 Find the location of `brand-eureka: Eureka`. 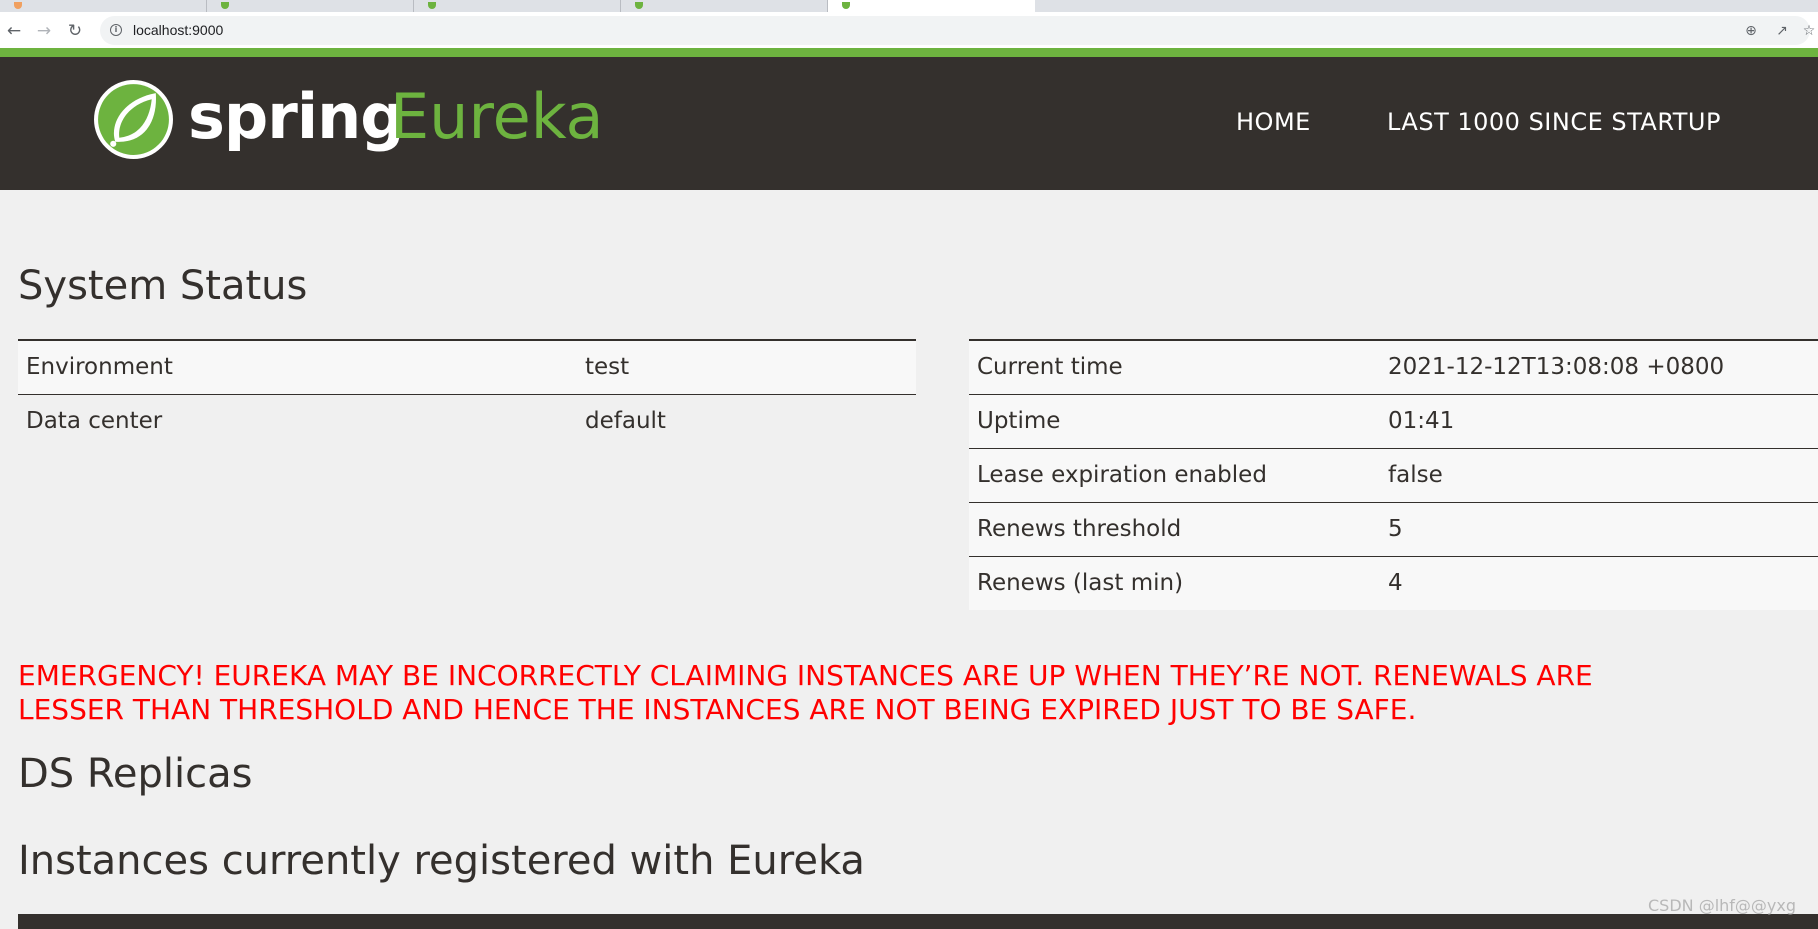

brand-eureka: Eureka is located at coordinates (497, 117).